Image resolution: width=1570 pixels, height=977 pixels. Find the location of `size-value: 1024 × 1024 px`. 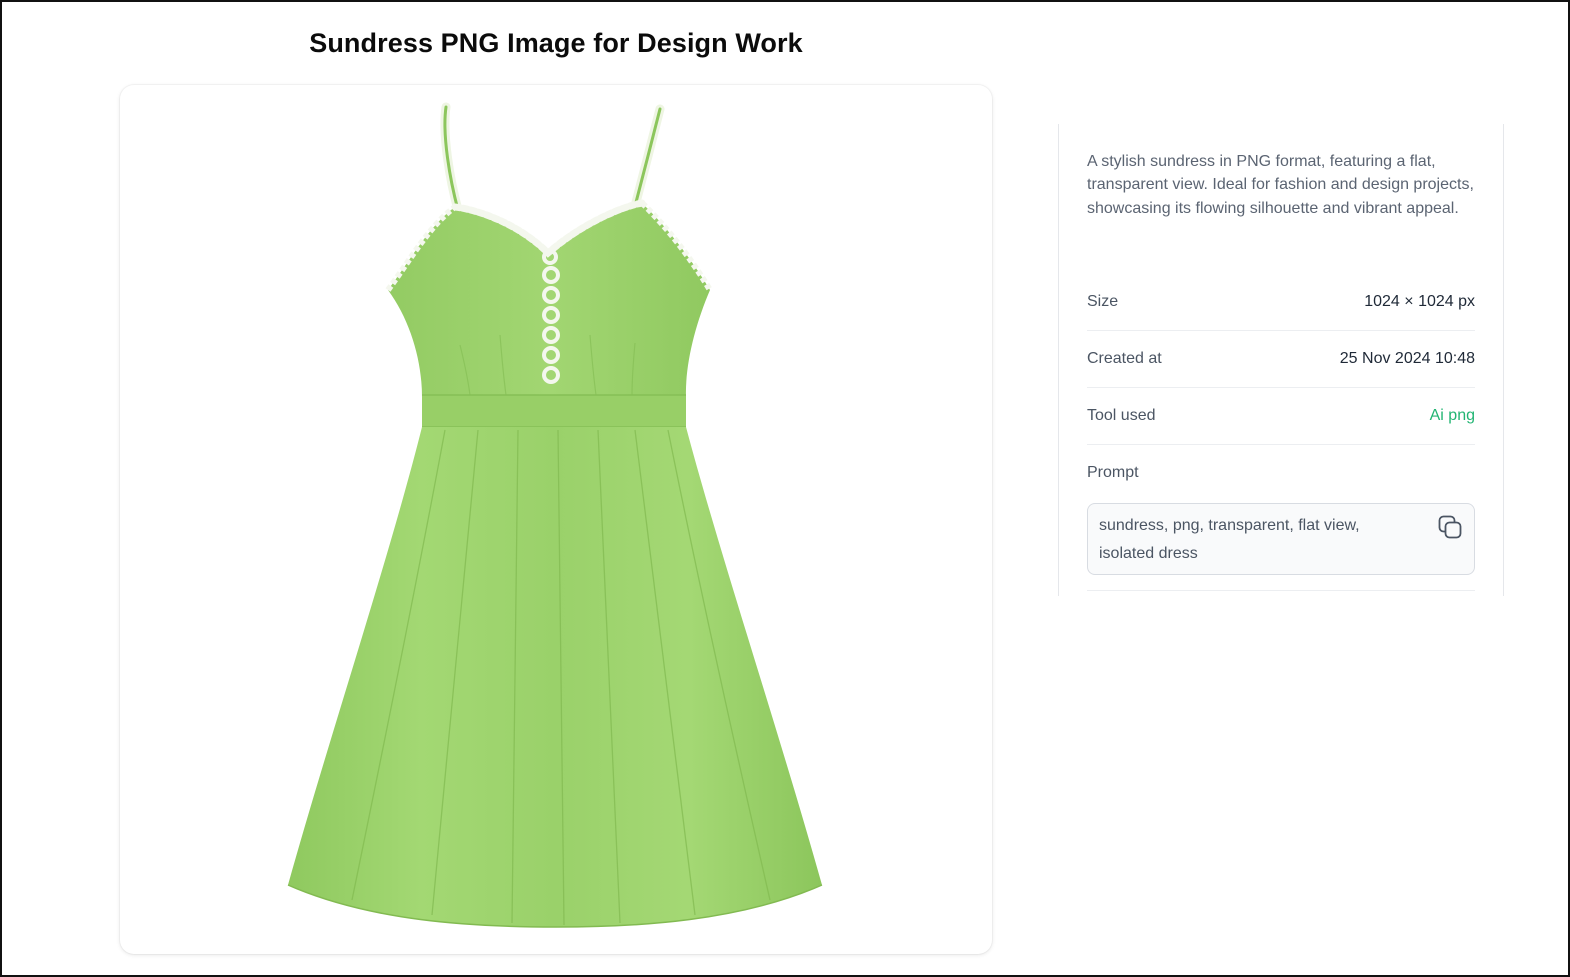

size-value: 1024 × 1024 px is located at coordinates (1419, 301).